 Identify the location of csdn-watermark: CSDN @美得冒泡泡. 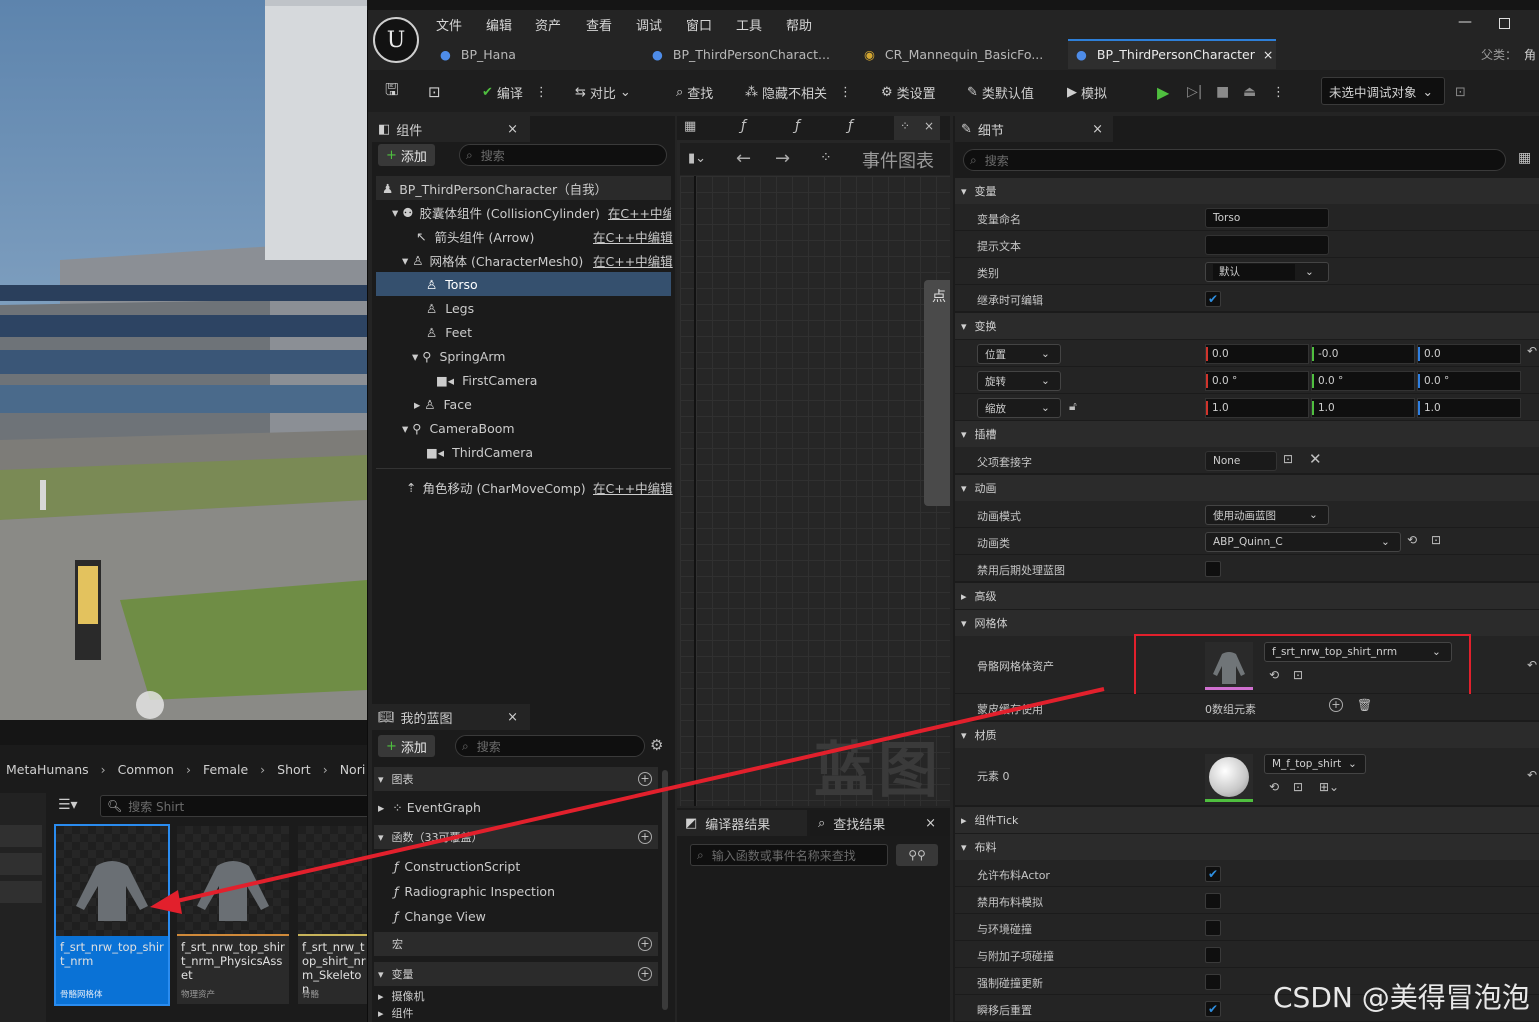
(1401, 997).